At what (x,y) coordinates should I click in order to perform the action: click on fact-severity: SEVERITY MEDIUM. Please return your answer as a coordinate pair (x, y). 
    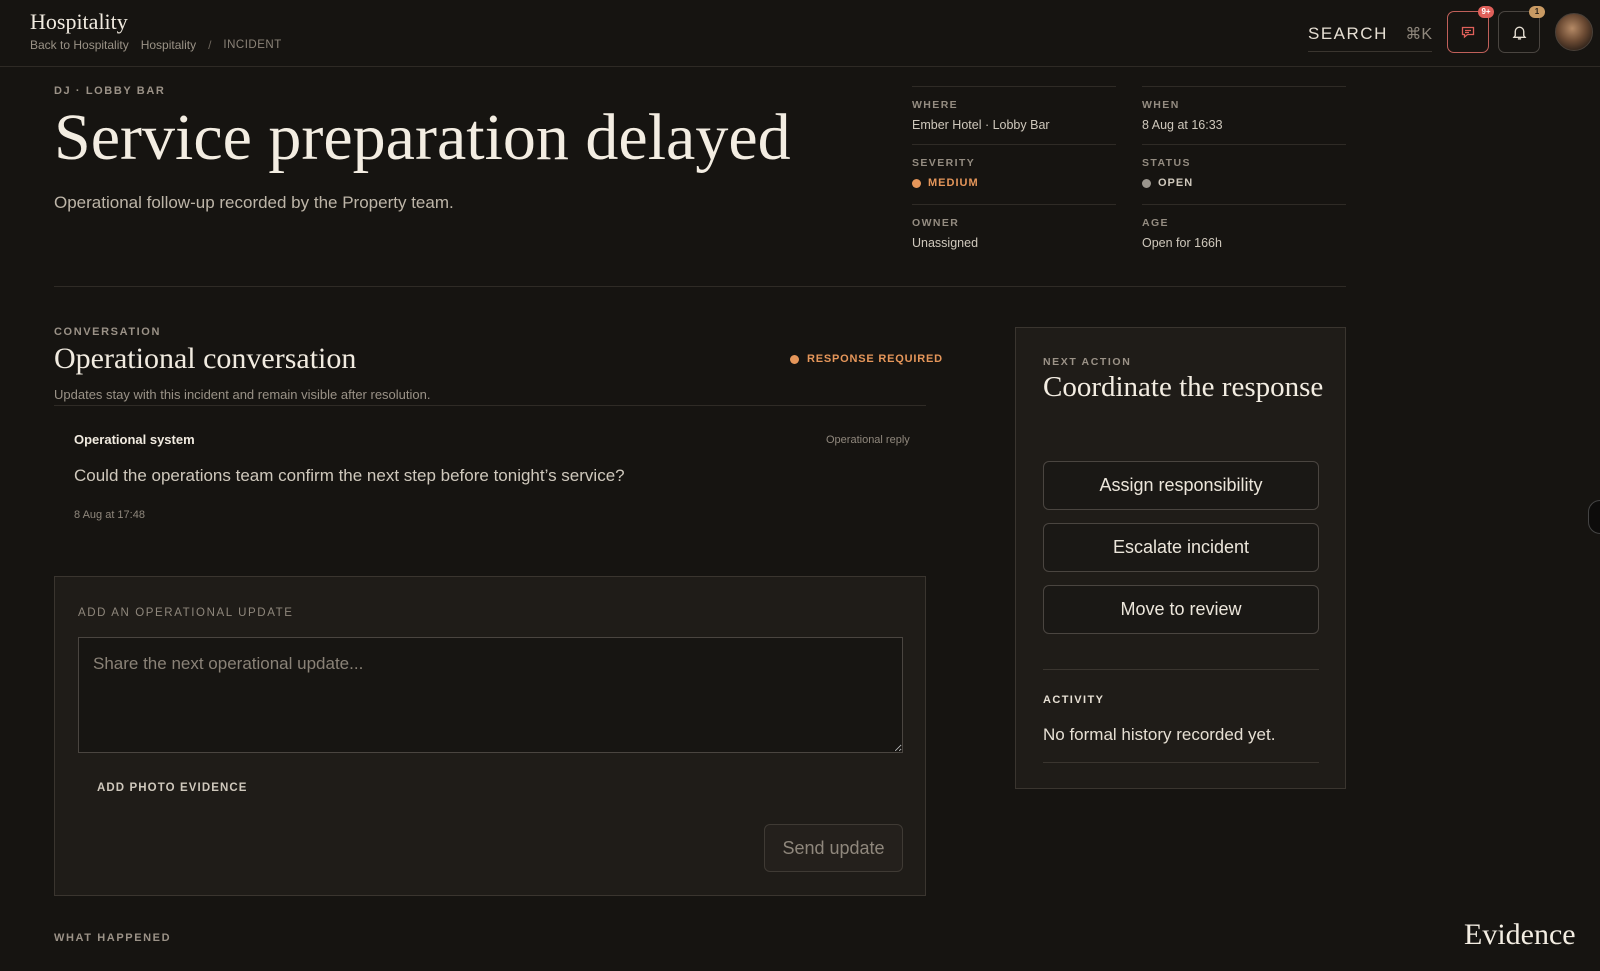
    Looking at the image, I should click on (1014, 166).